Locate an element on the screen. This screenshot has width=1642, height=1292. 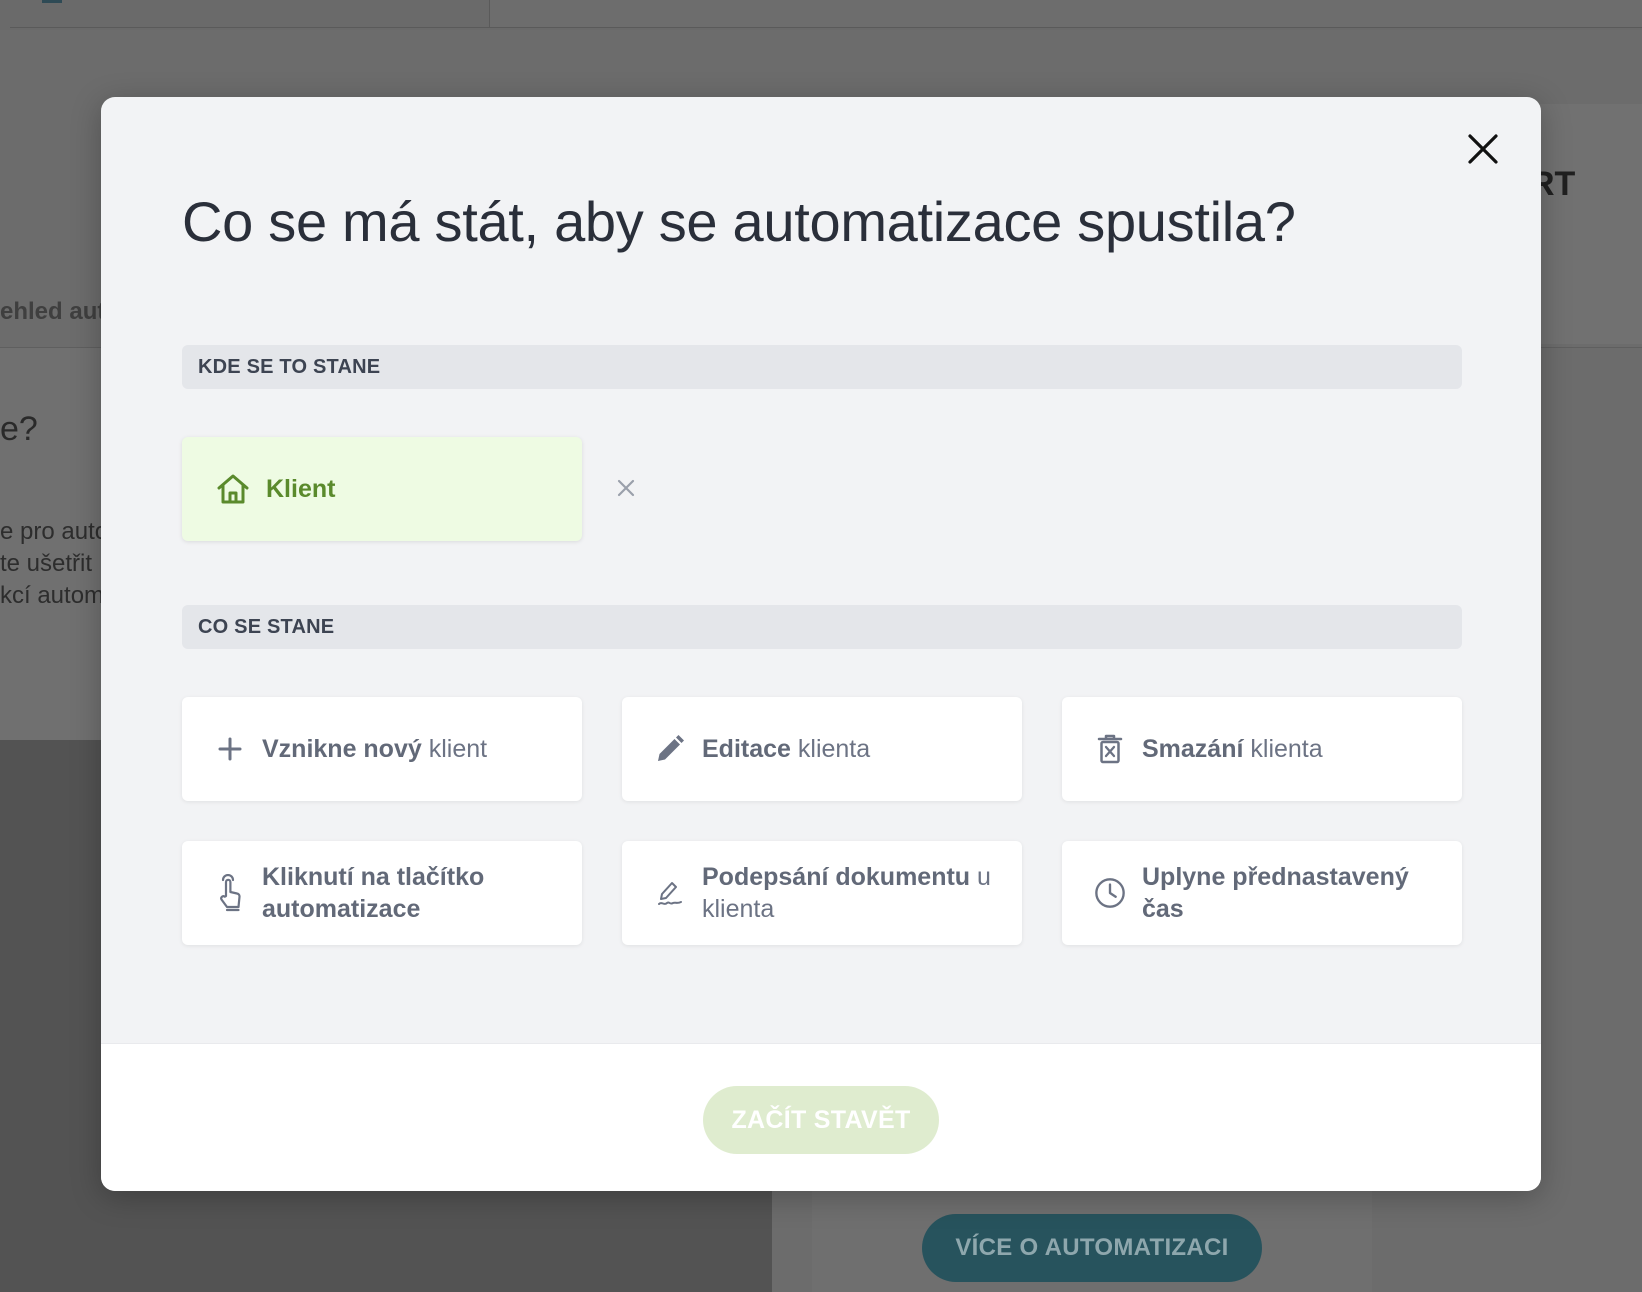
option-label: Editace klienta is located at coordinates (786, 749).